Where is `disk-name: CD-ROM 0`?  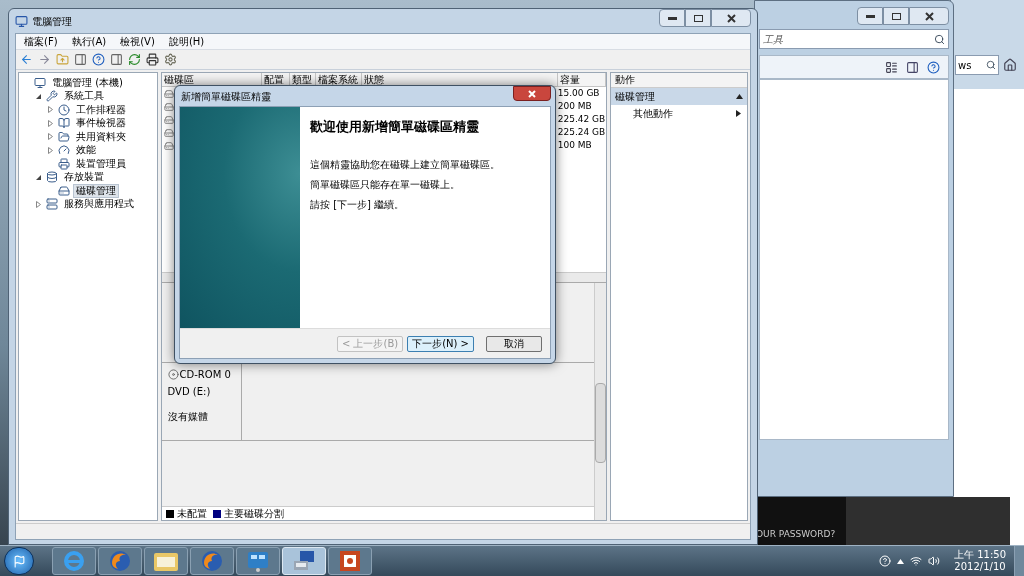
disk-name: CD-ROM 0 is located at coordinates (205, 375).